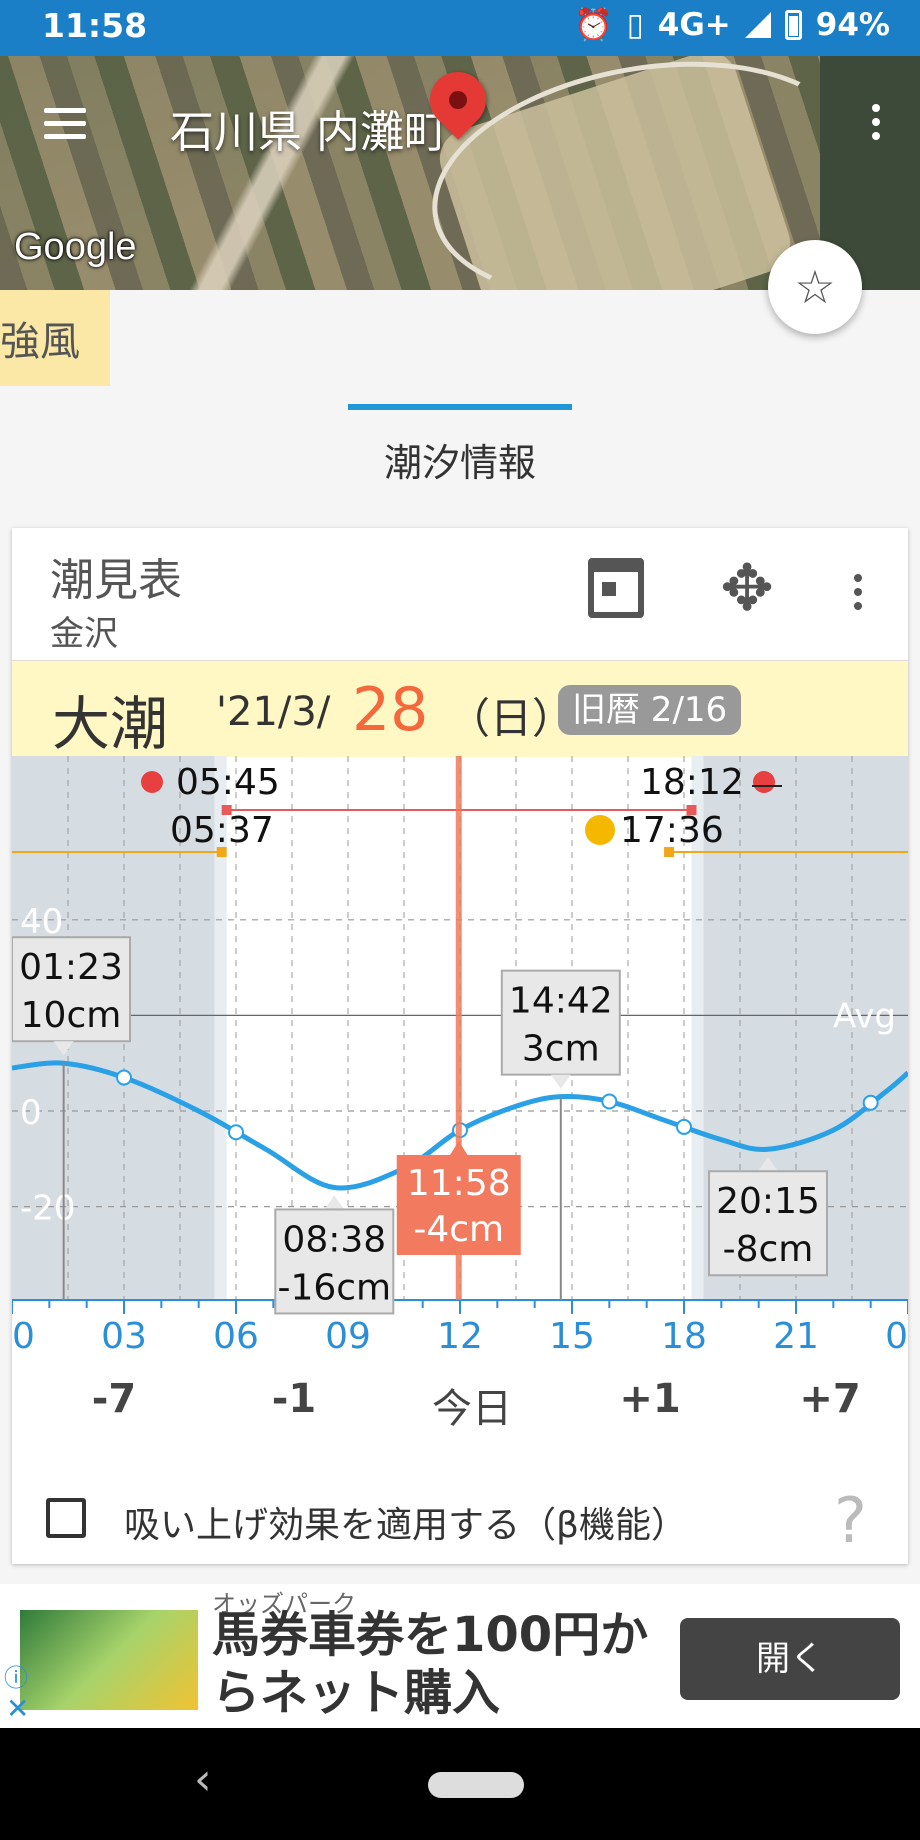 This screenshot has height=1840, width=920. I want to click on day-navigation: -7 -1 今日 +1 +7, so click(460, 1416).